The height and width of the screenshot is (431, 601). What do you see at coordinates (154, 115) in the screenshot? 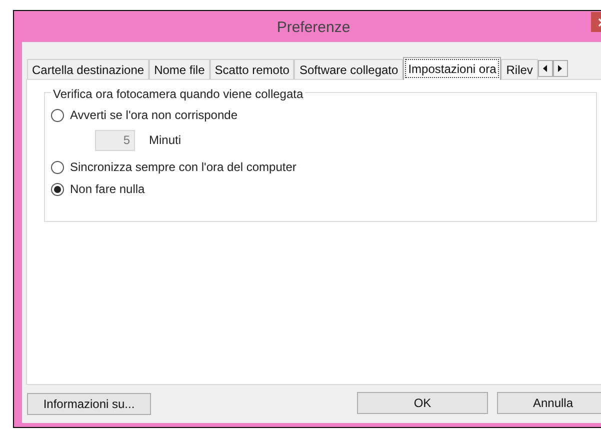
I see `radio-label: Avverti se l'ora non corrisponde` at bounding box center [154, 115].